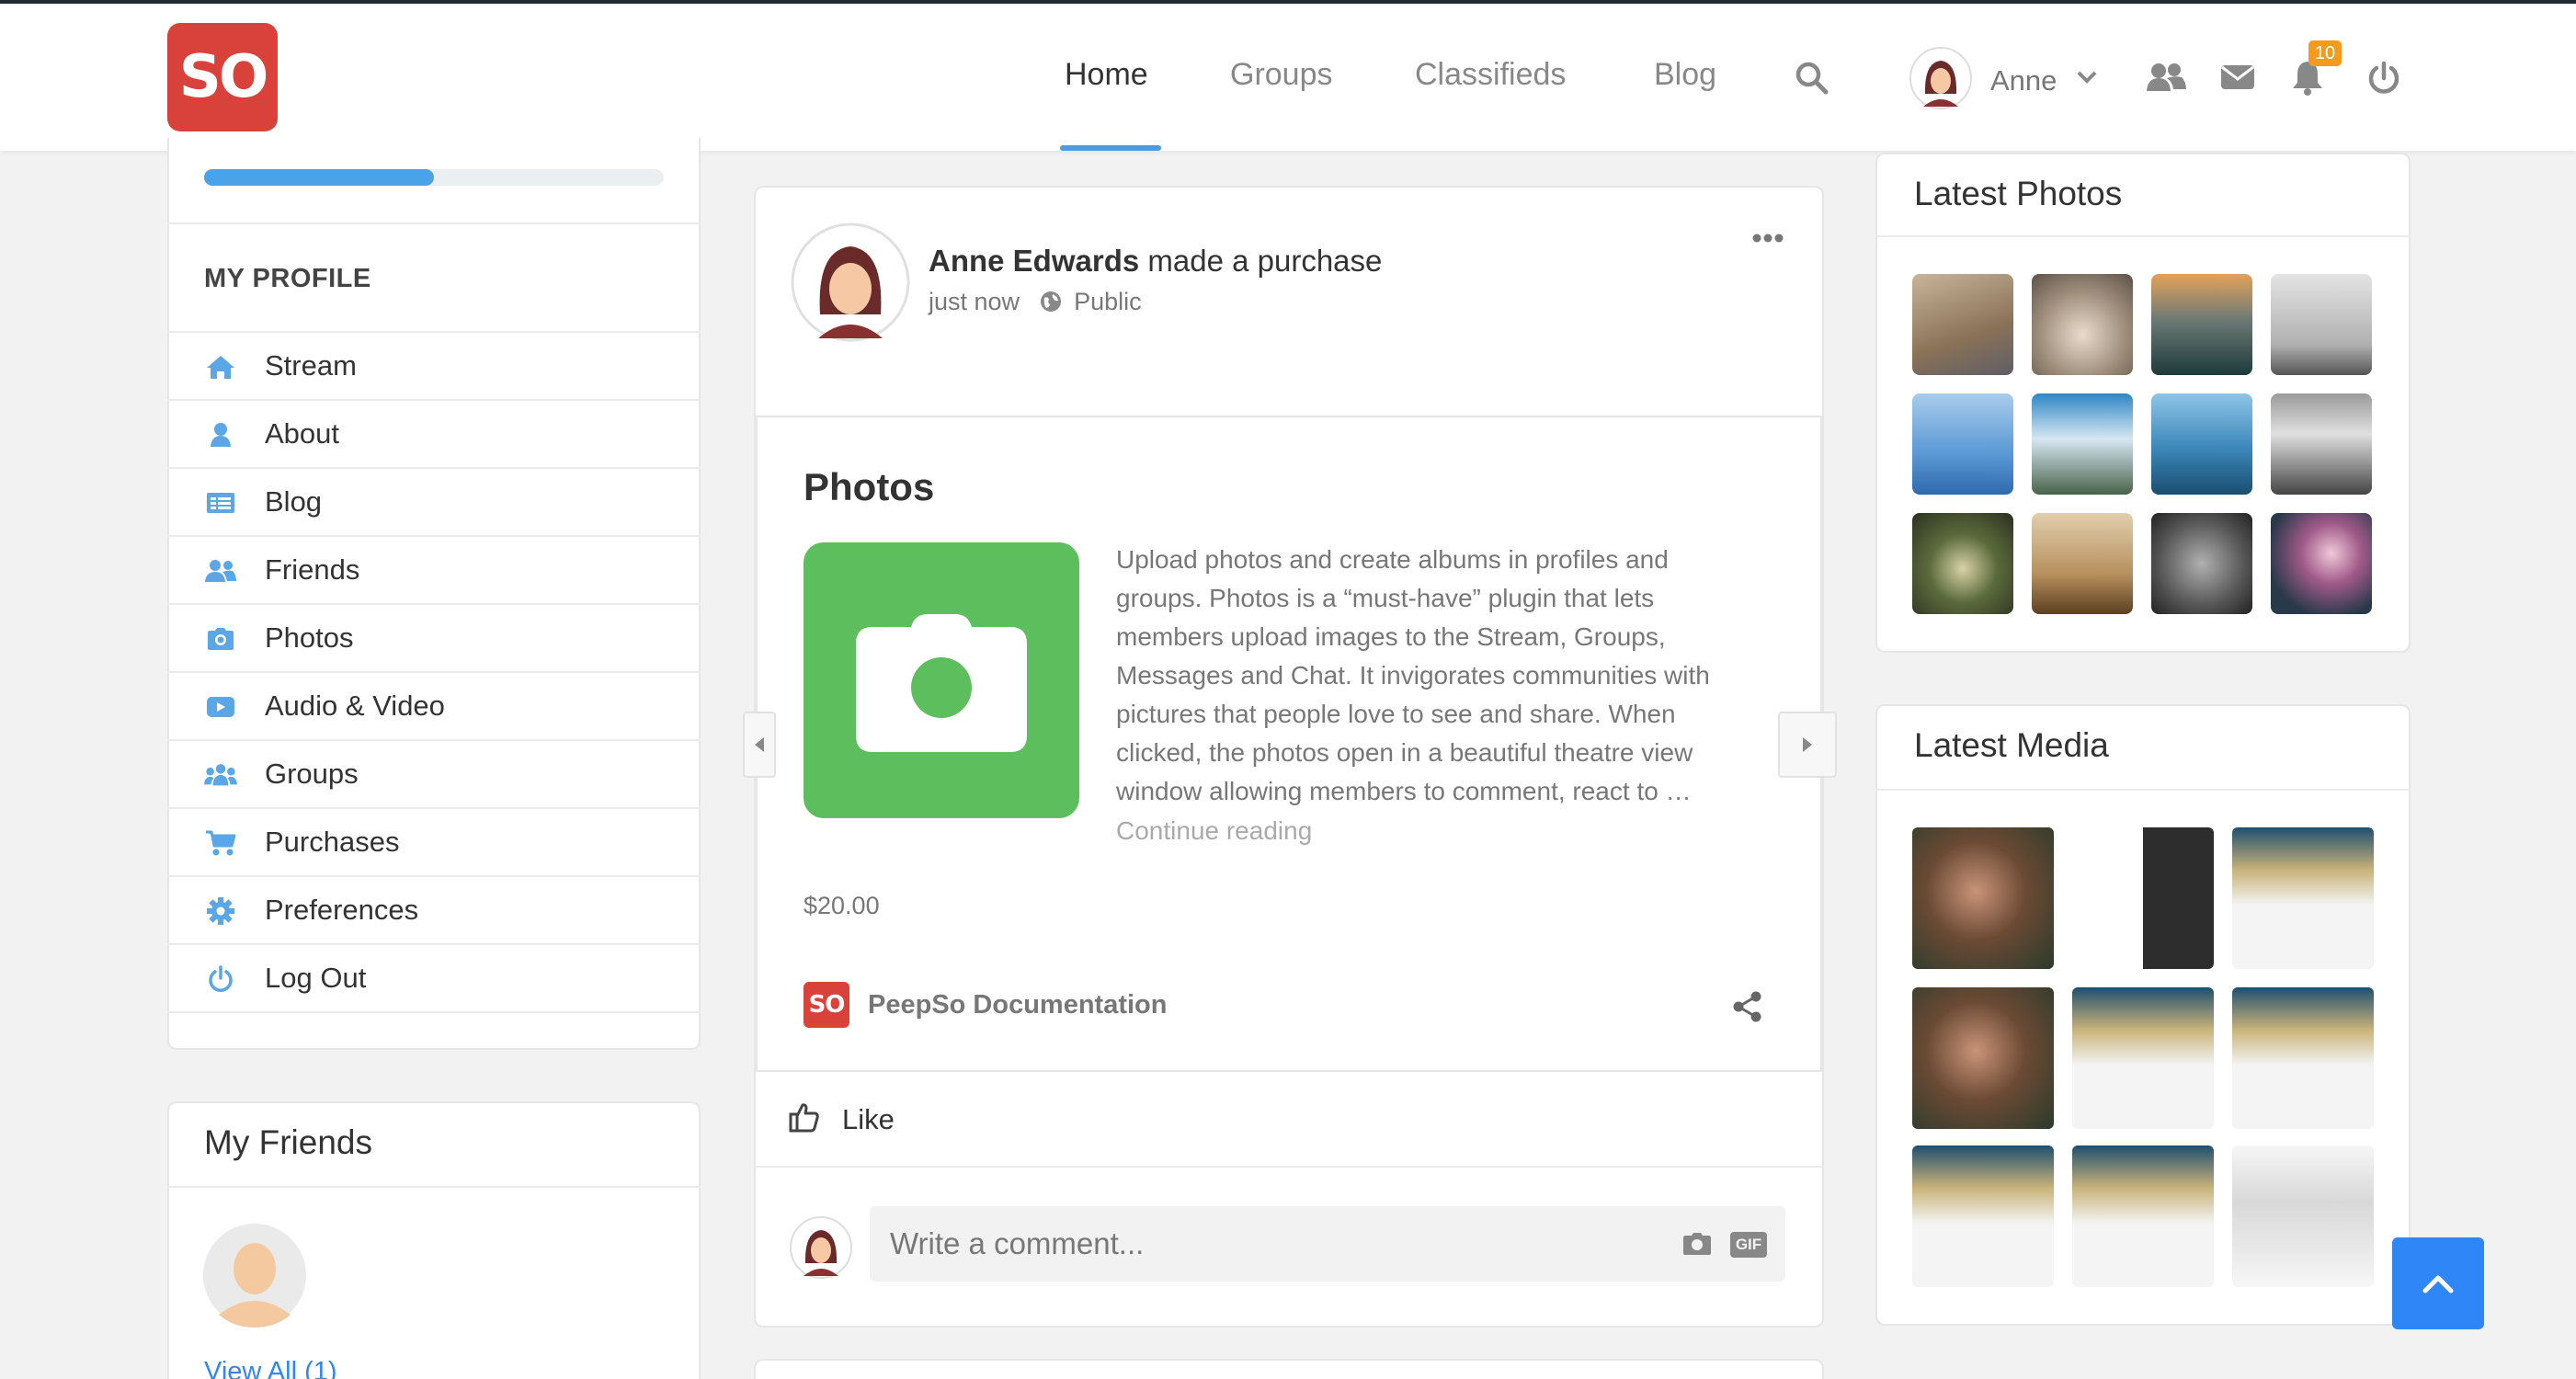  I want to click on store-logo: SO, so click(826, 1005).